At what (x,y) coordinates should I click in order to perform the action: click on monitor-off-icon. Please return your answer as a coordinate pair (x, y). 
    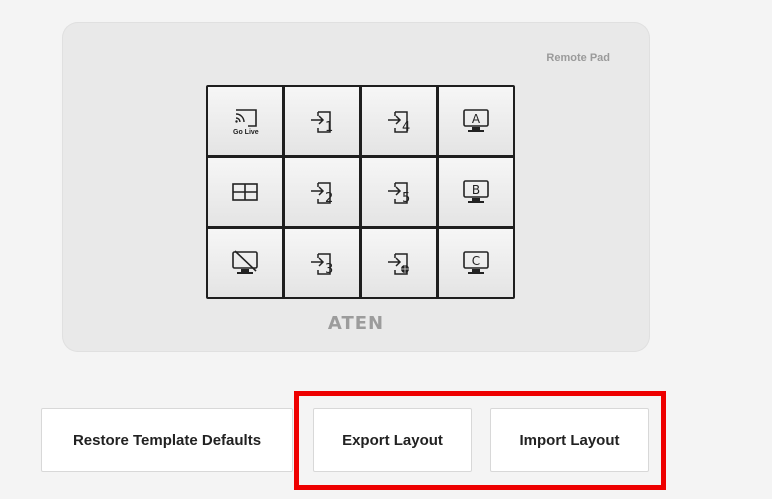
    Looking at the image, I should click on (245, 262).